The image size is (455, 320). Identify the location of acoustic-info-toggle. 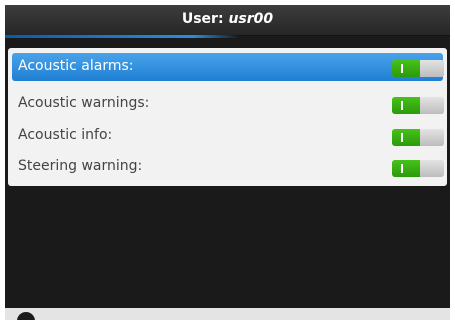
(418, 137).